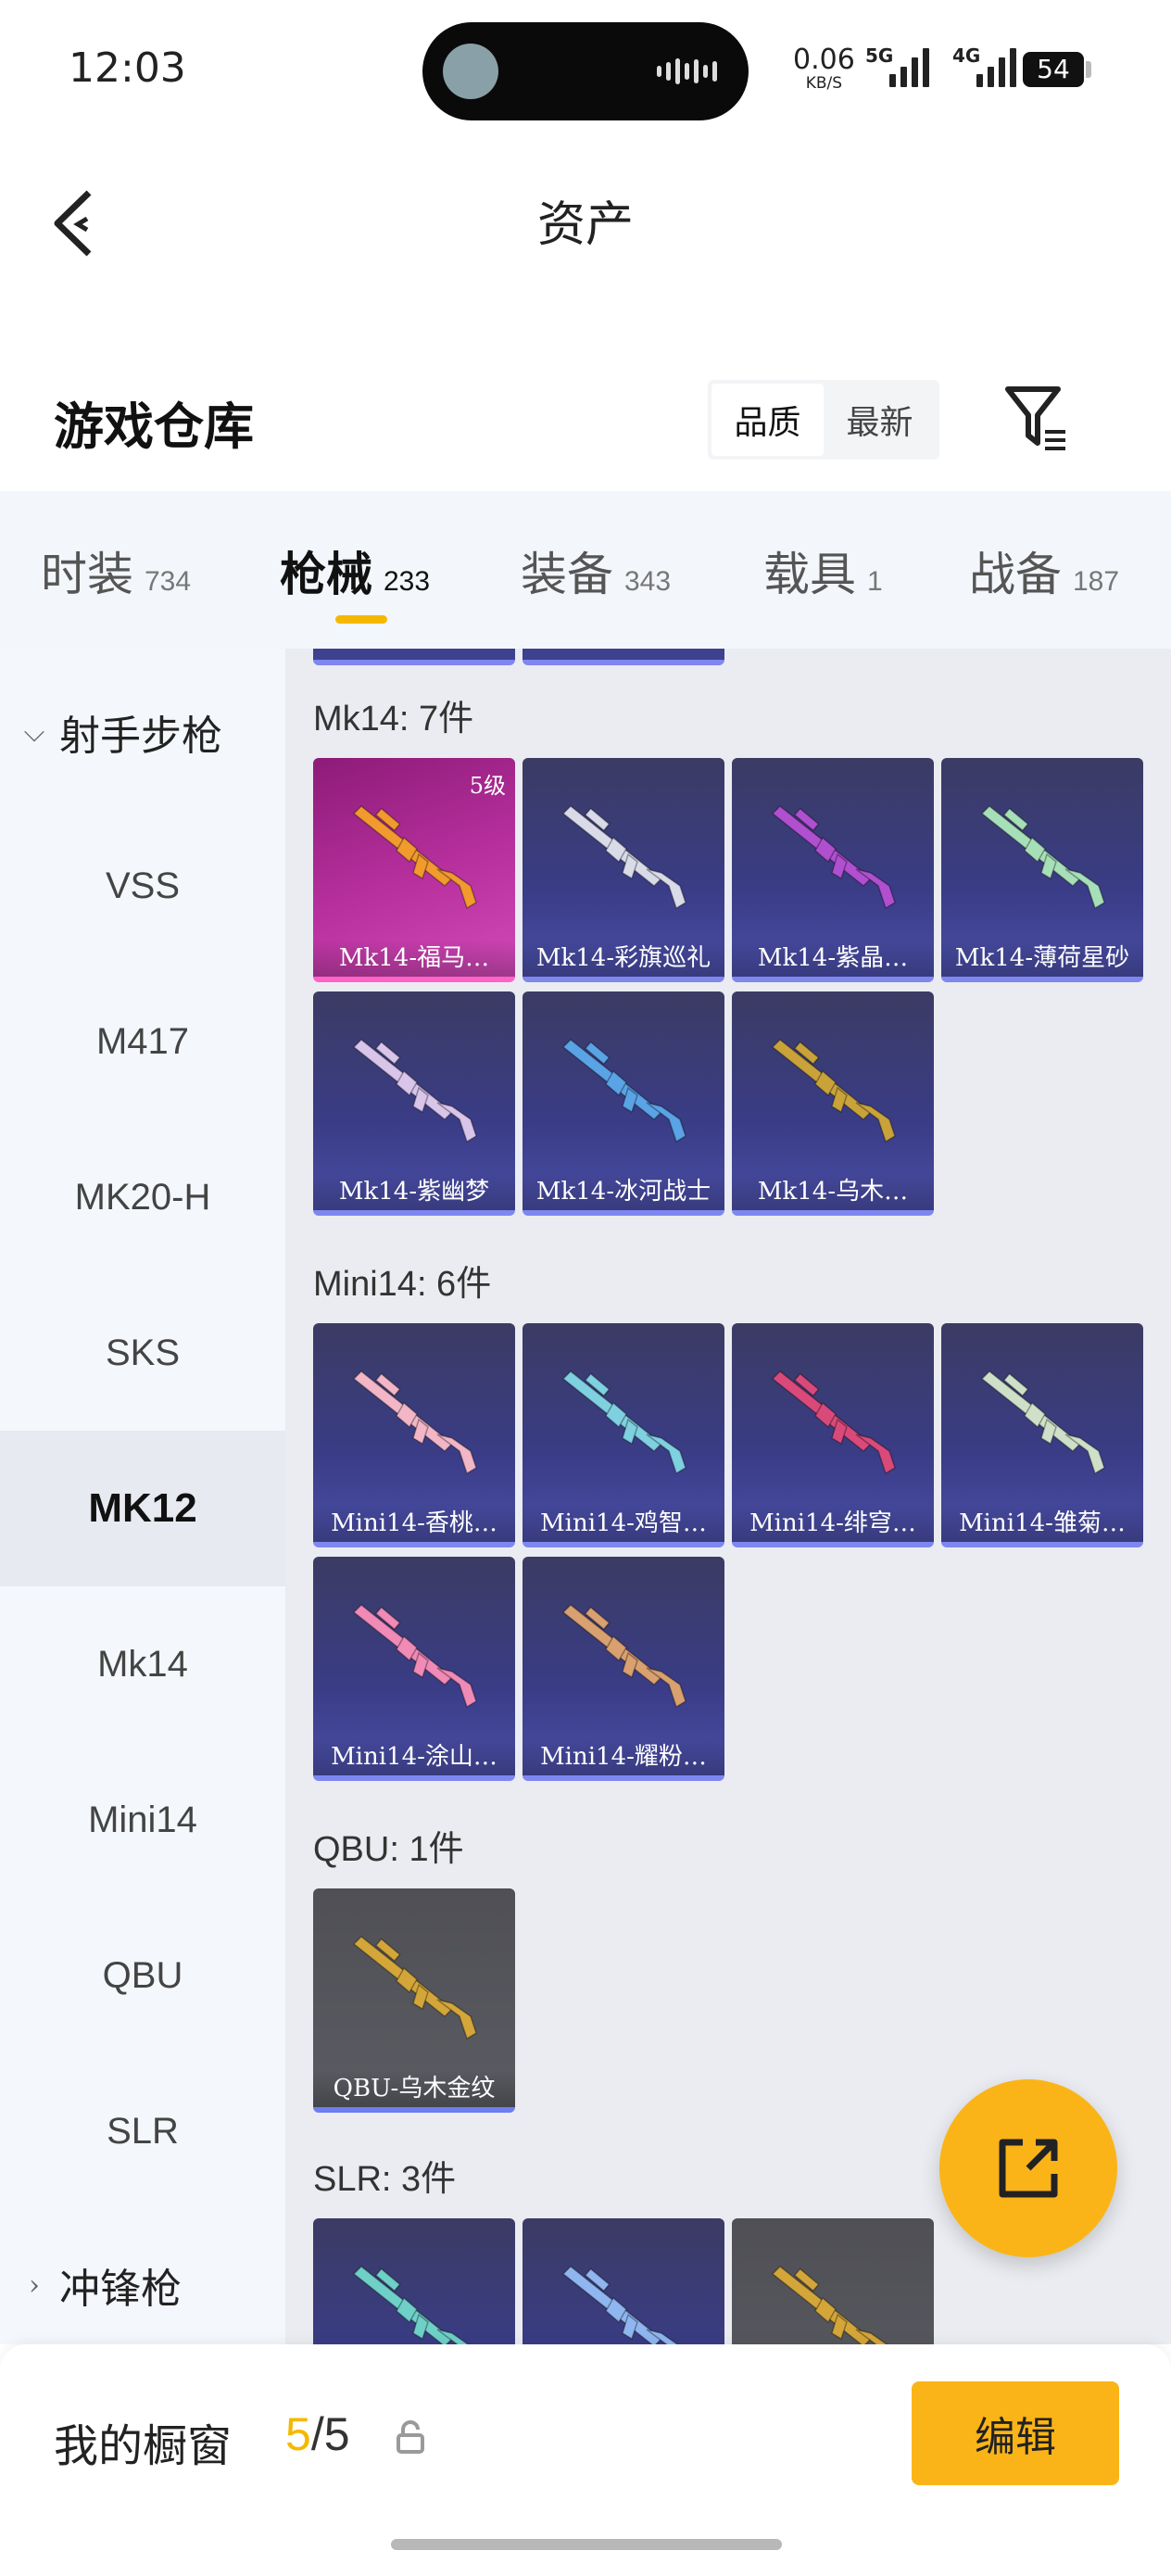 Image resolution: width=1171 pixels, height=2576 pixels. I want to click on sidebar-group-marksman: ⌵ 射手步枪, so click(121, 732).